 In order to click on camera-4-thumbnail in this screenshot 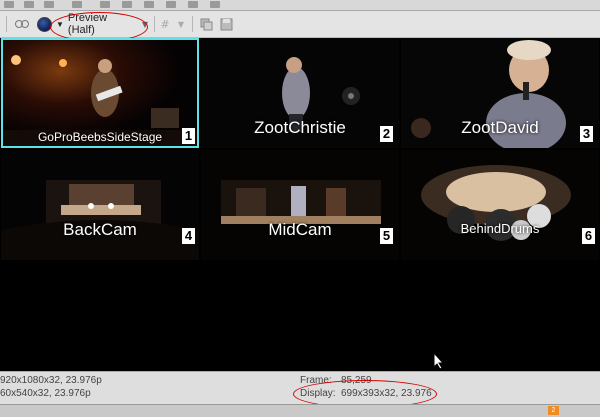, I will do `click(100, 205)`.